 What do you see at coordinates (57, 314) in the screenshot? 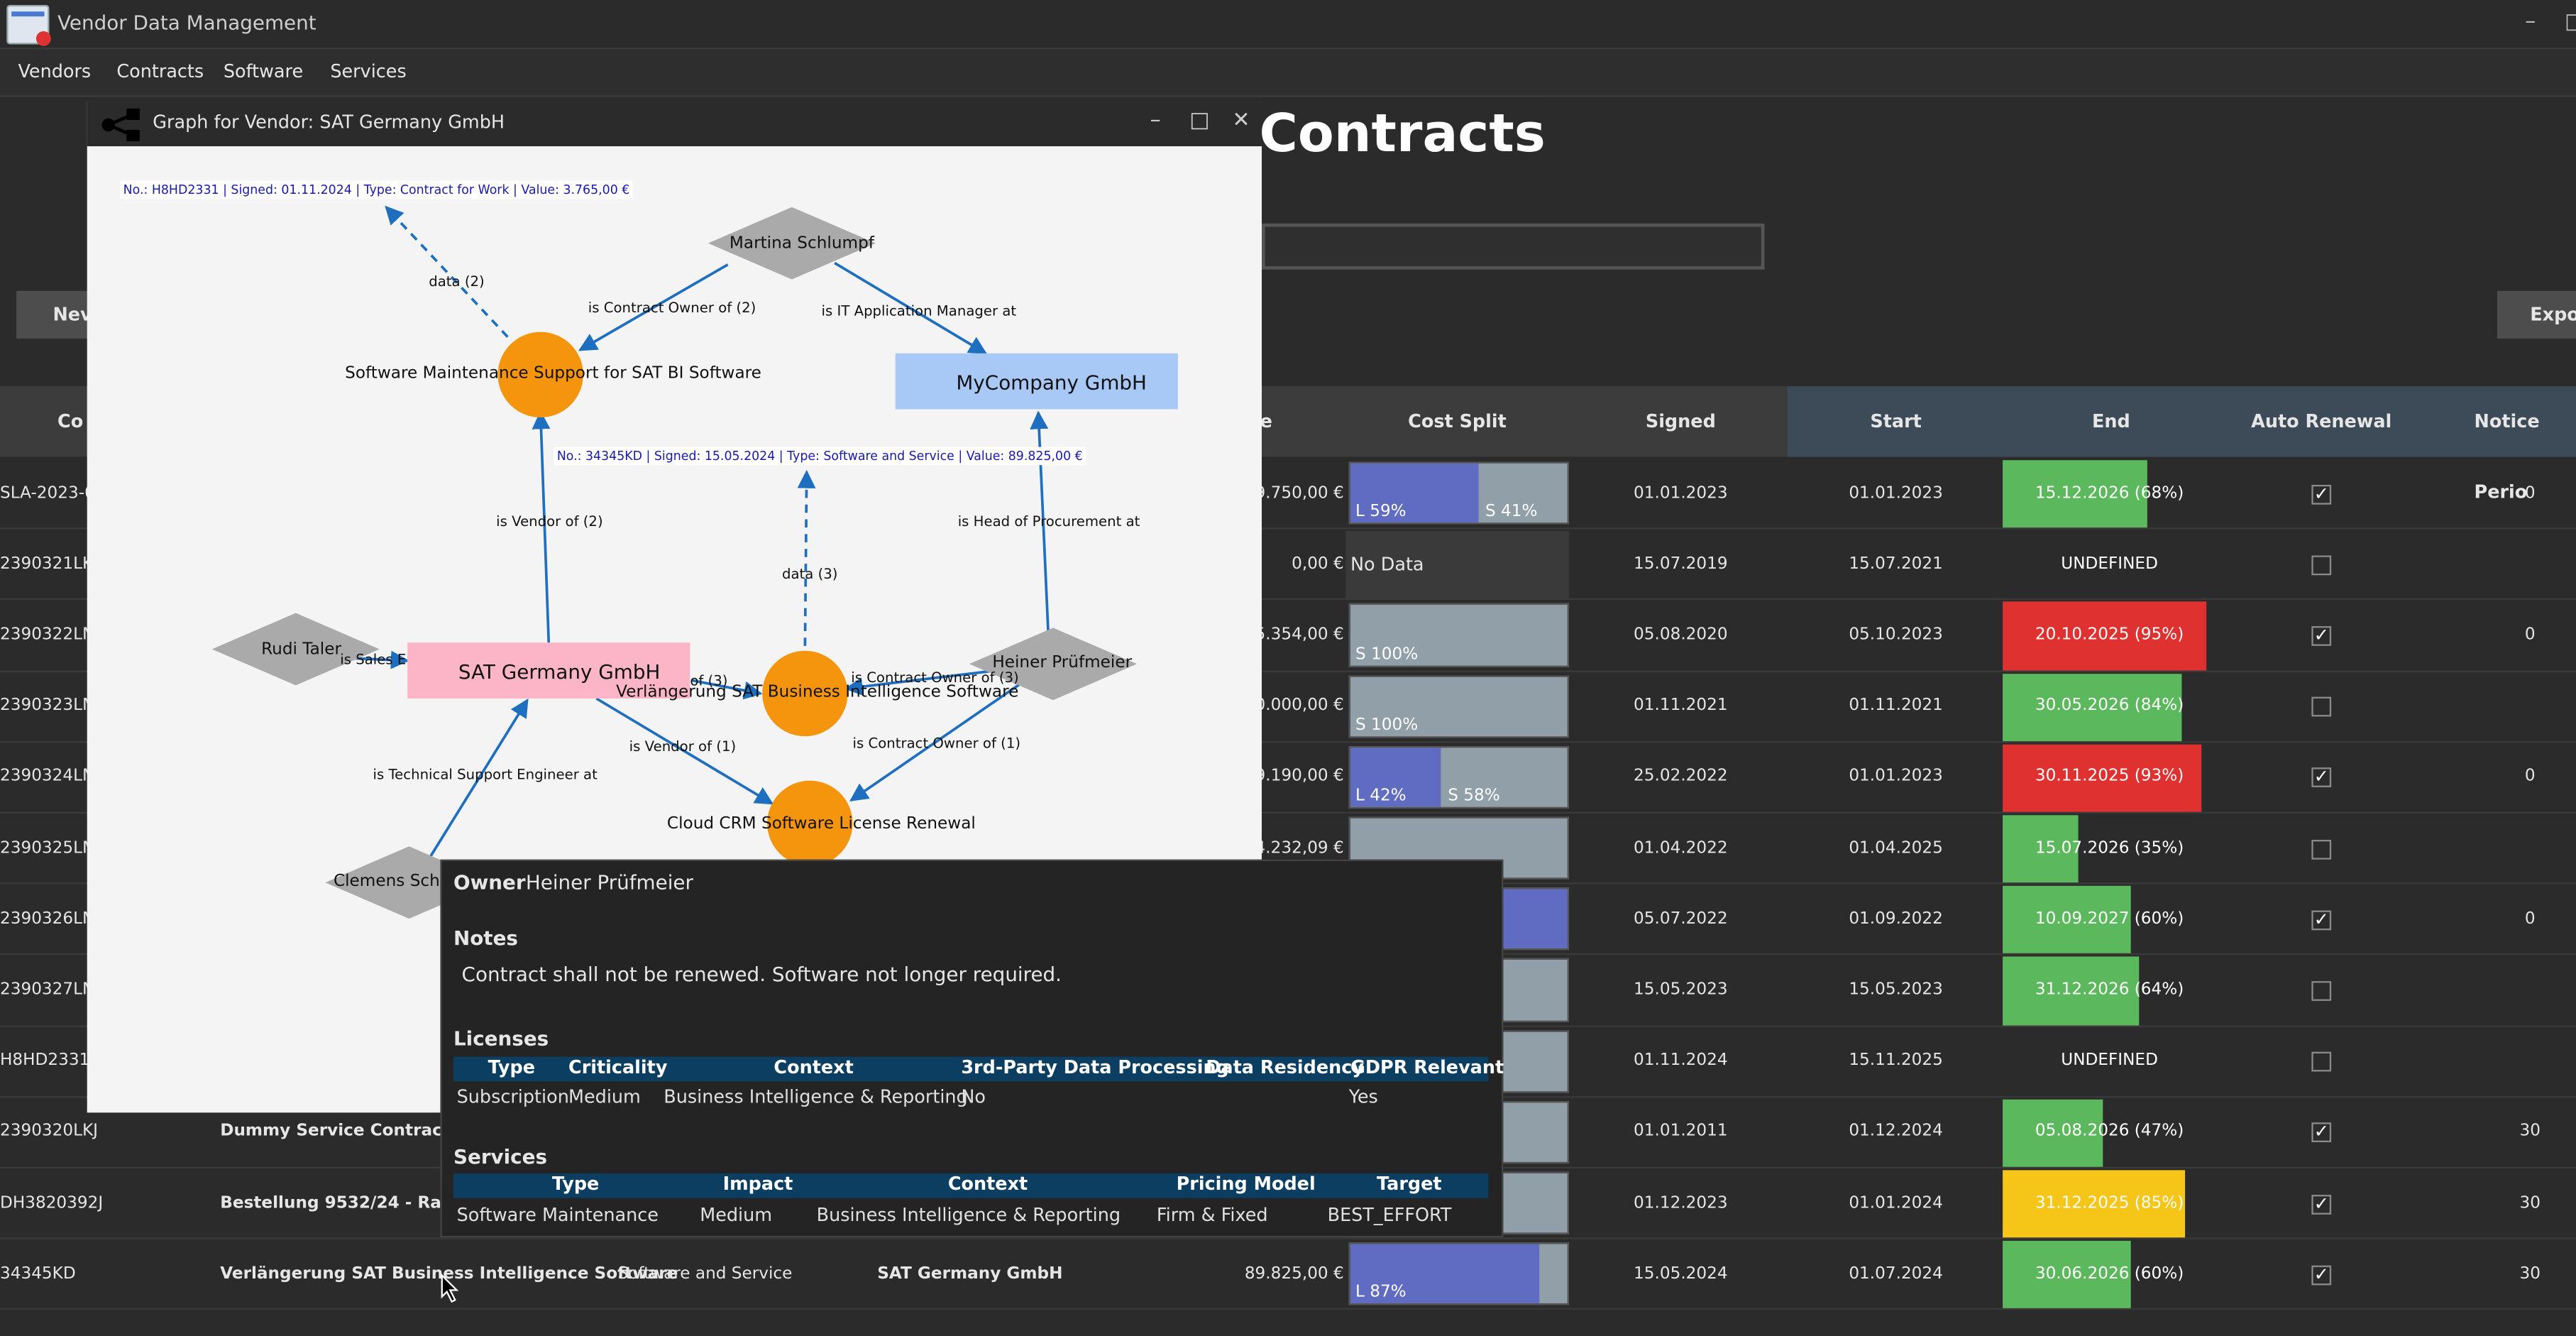
I see `new-contract-button: Nev` at bounding box center [57, 314].